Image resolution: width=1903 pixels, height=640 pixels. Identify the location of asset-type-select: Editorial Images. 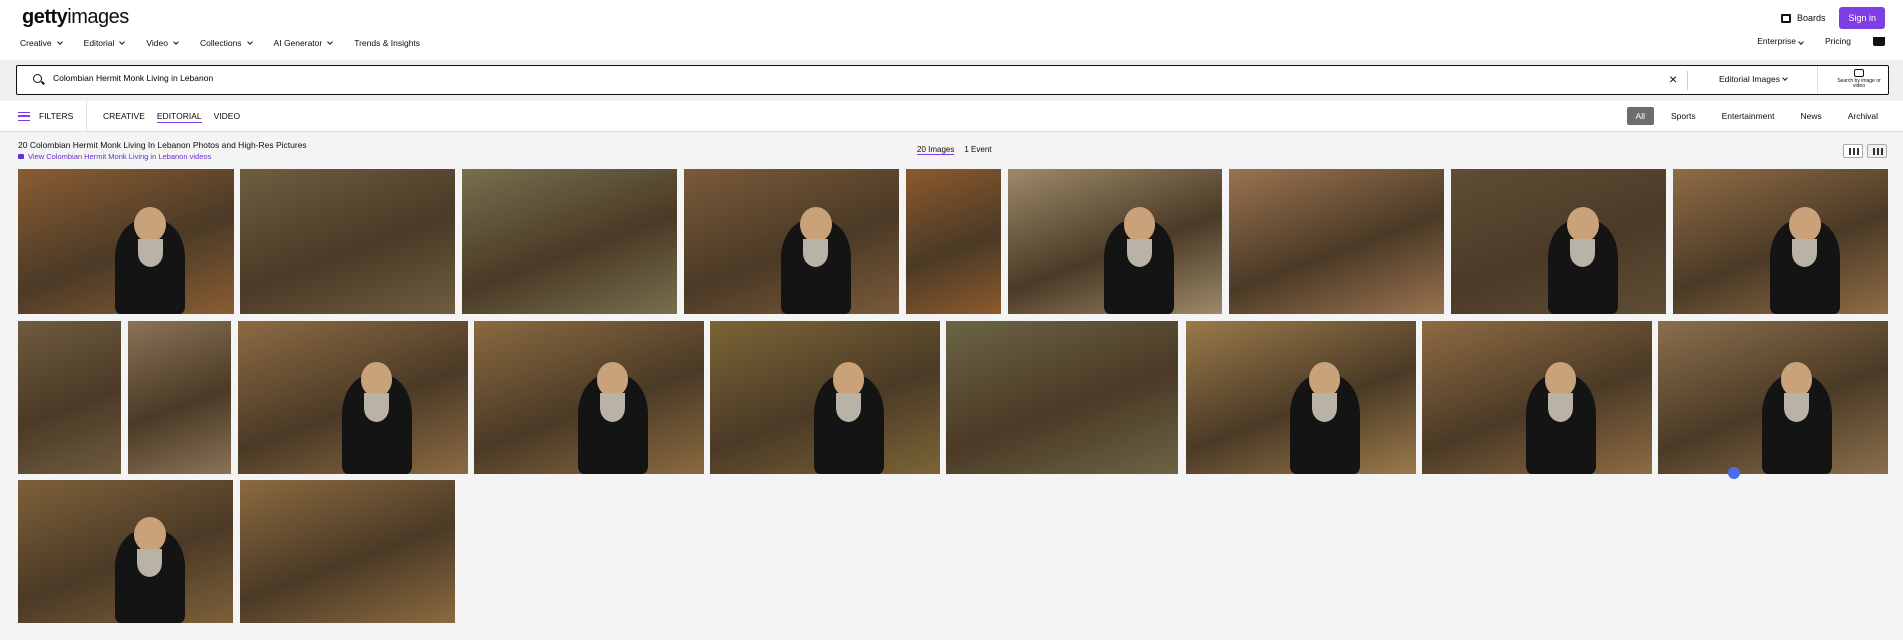
(1753, 79).